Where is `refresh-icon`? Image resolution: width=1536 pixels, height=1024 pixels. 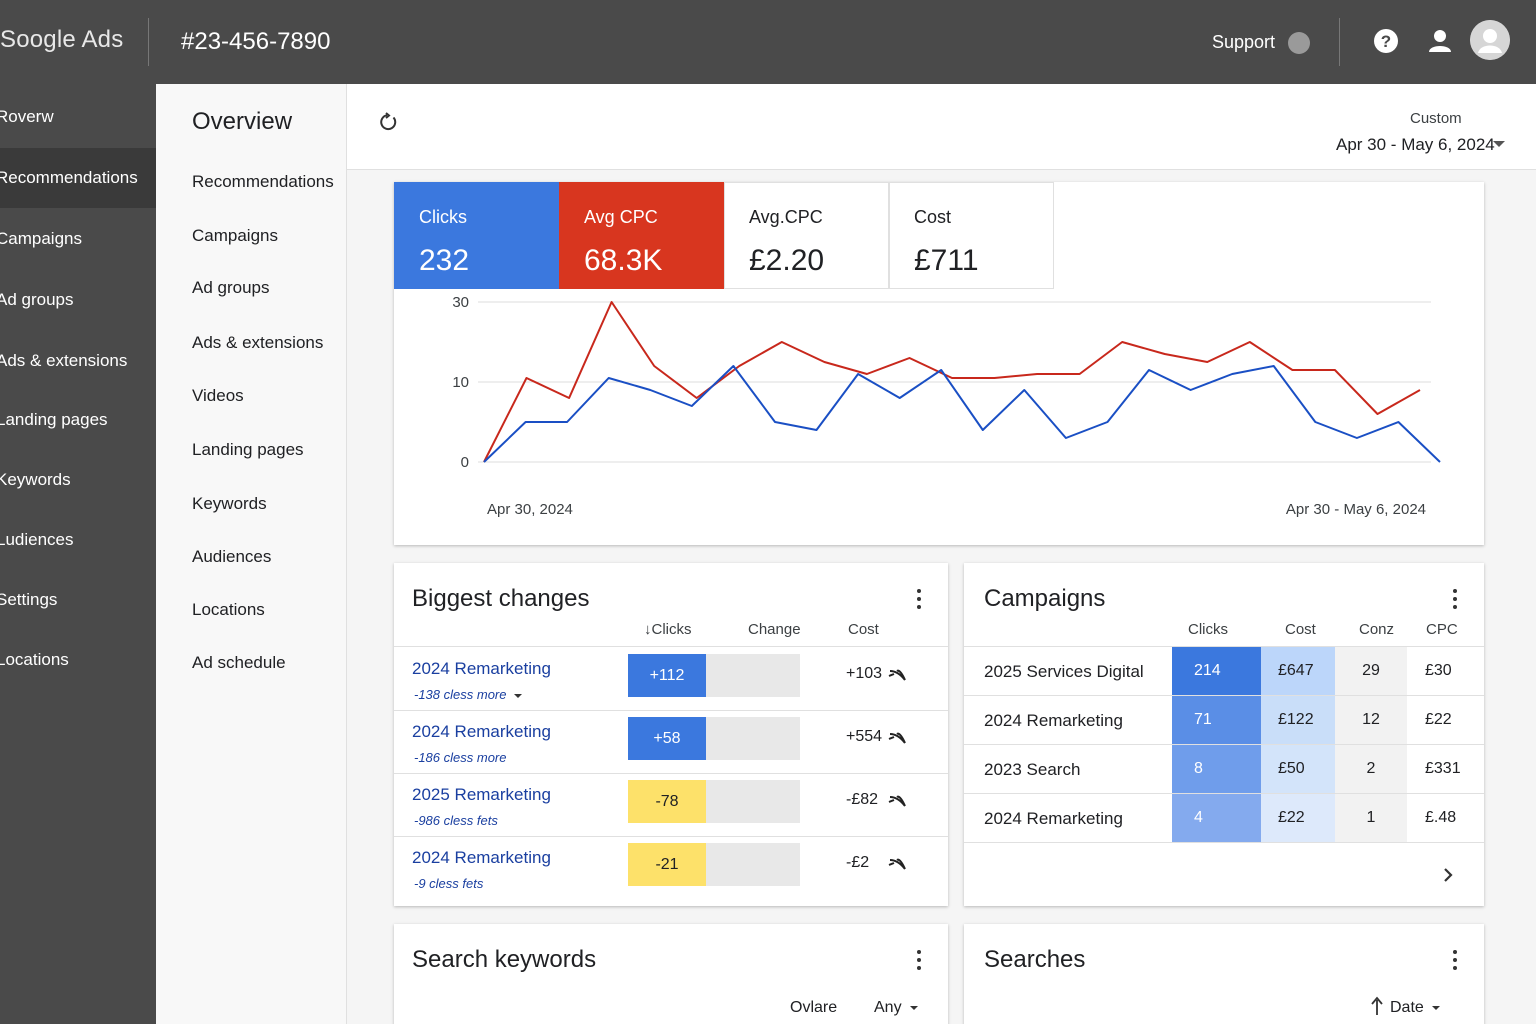 refresh-icon is located at coordinates (389, 122).